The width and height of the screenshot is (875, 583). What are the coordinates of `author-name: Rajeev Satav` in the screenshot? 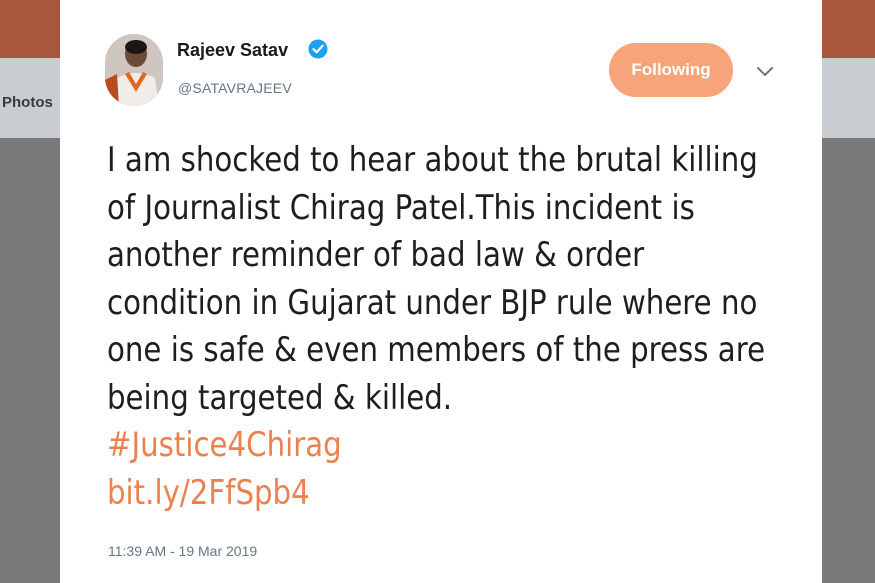 It's located at (232, 50).